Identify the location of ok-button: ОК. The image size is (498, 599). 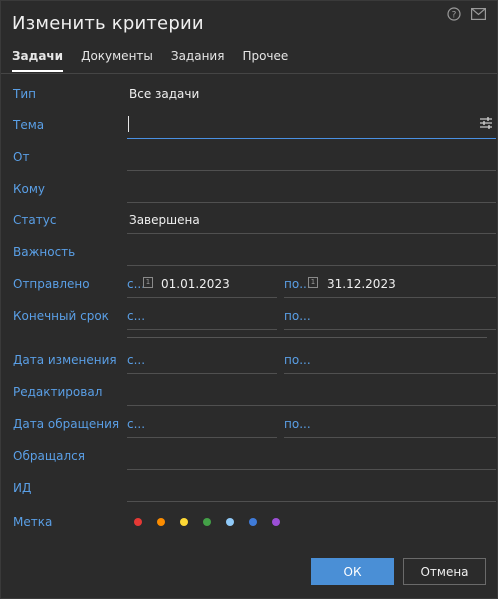
(352, 571).